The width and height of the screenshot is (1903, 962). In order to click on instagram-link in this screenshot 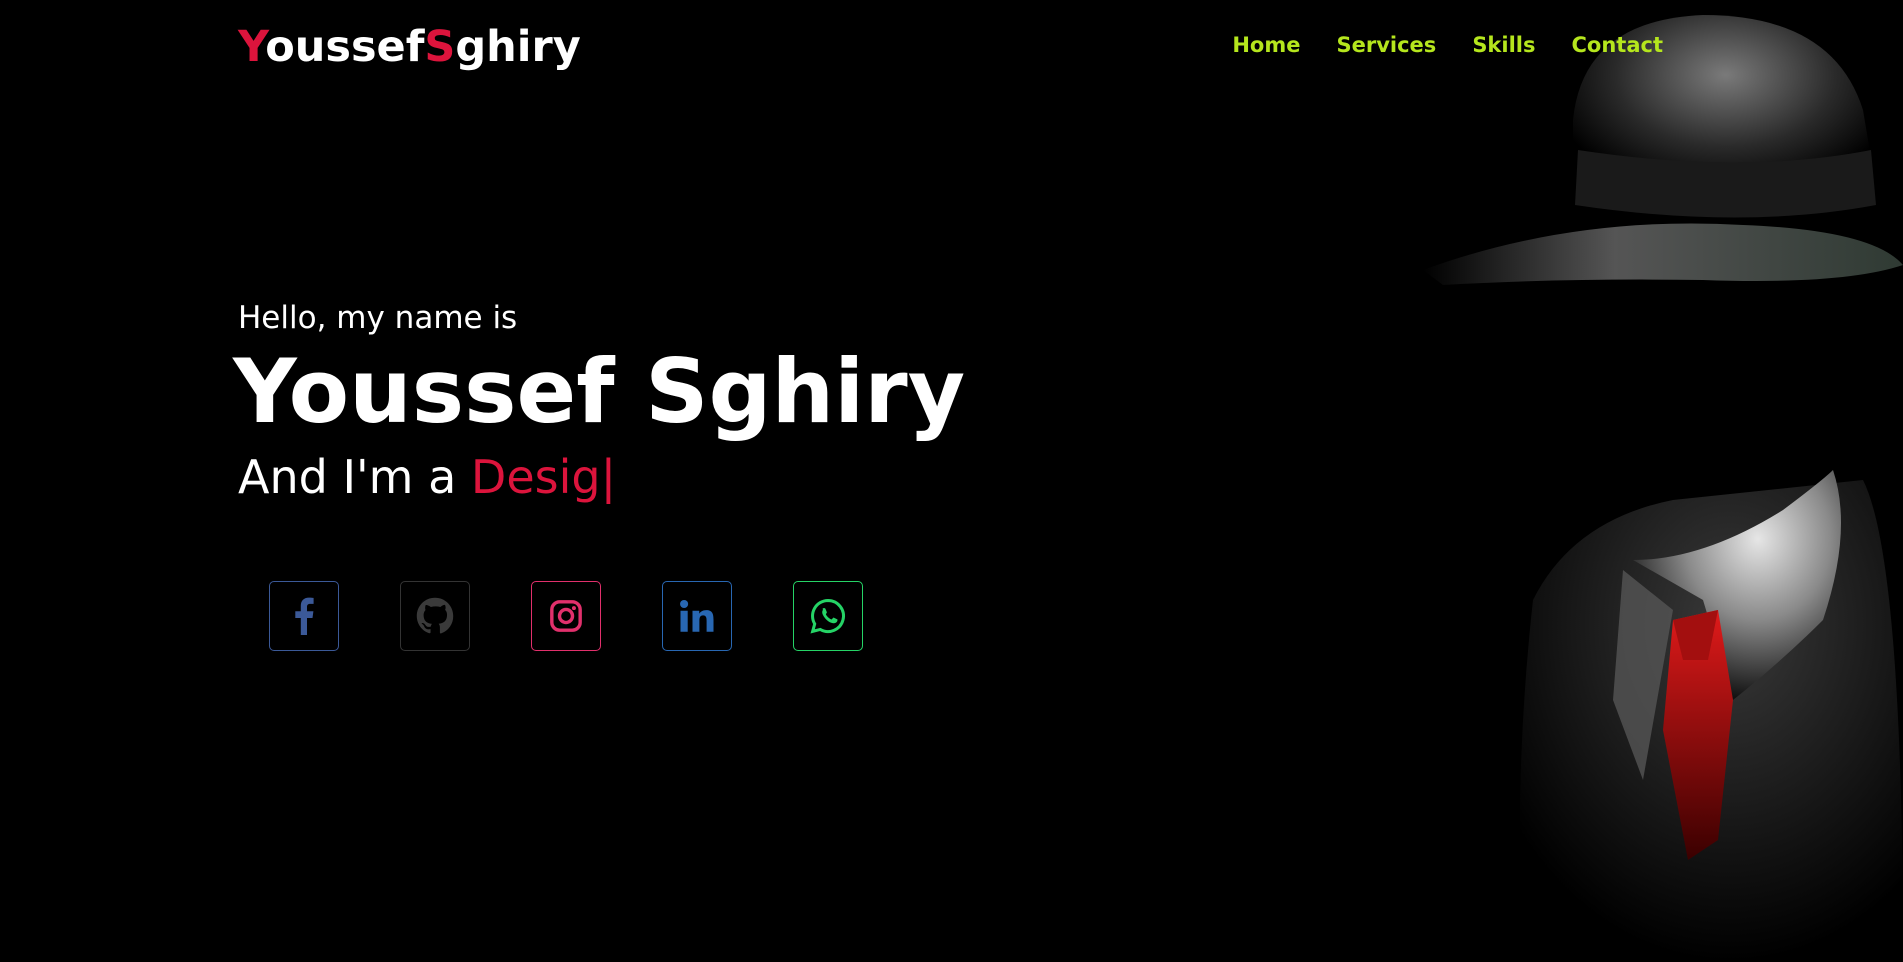, I will do `click(566, 616)`.